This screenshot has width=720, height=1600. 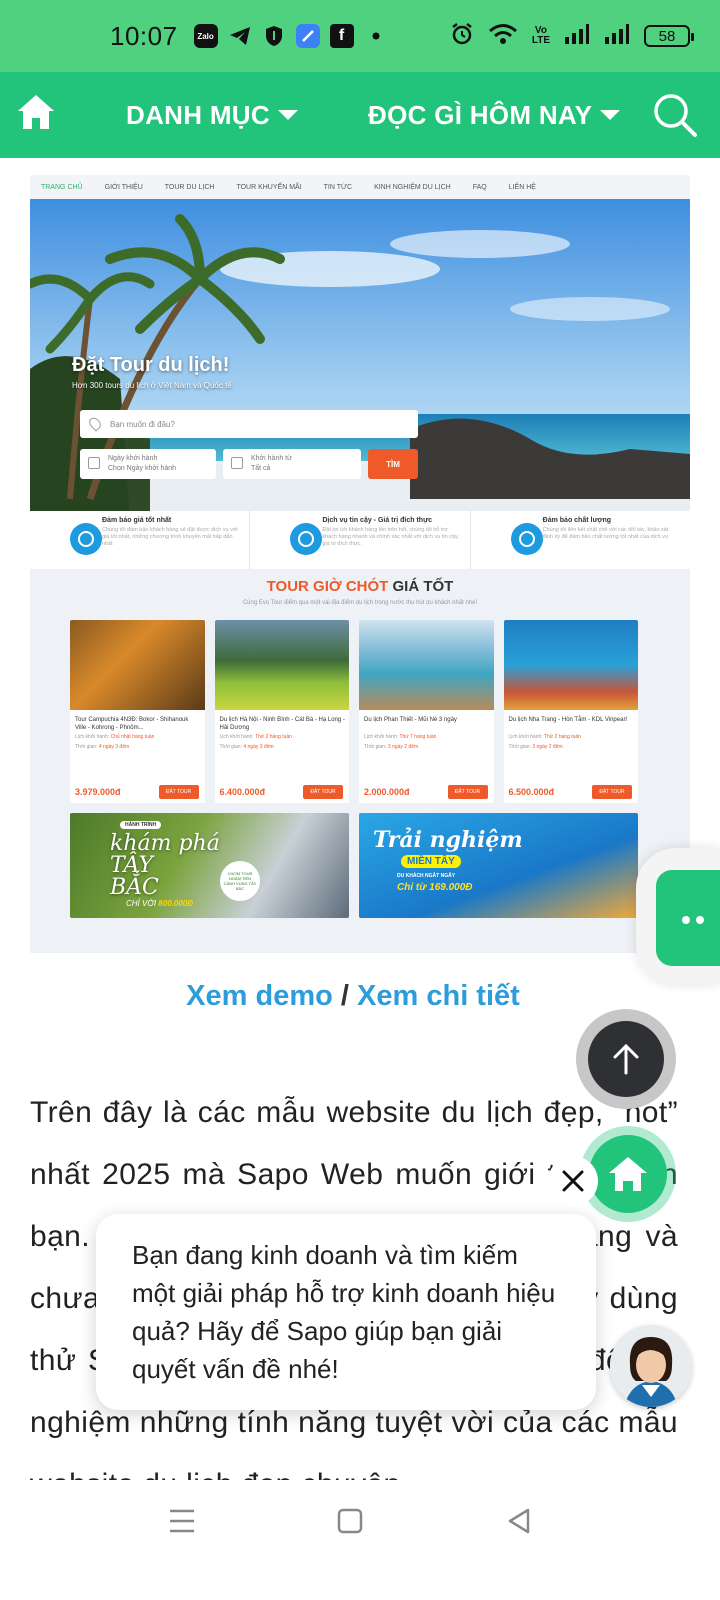 I want to click on banner-region: MIỀN TÂY, so click(x=431, y=861).